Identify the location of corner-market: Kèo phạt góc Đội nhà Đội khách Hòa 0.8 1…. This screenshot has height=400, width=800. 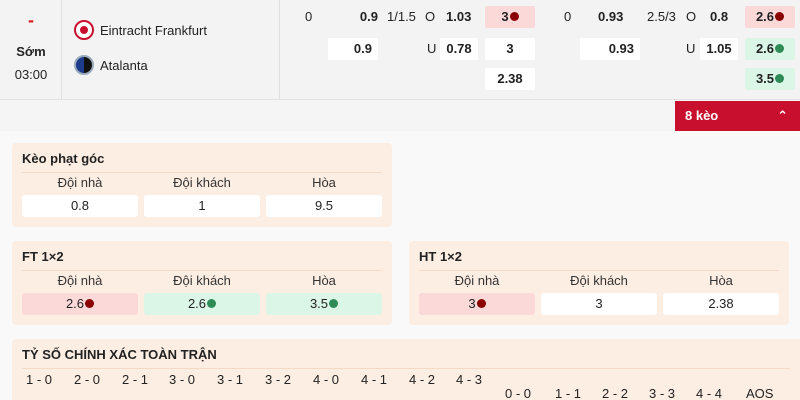
(202, 185).